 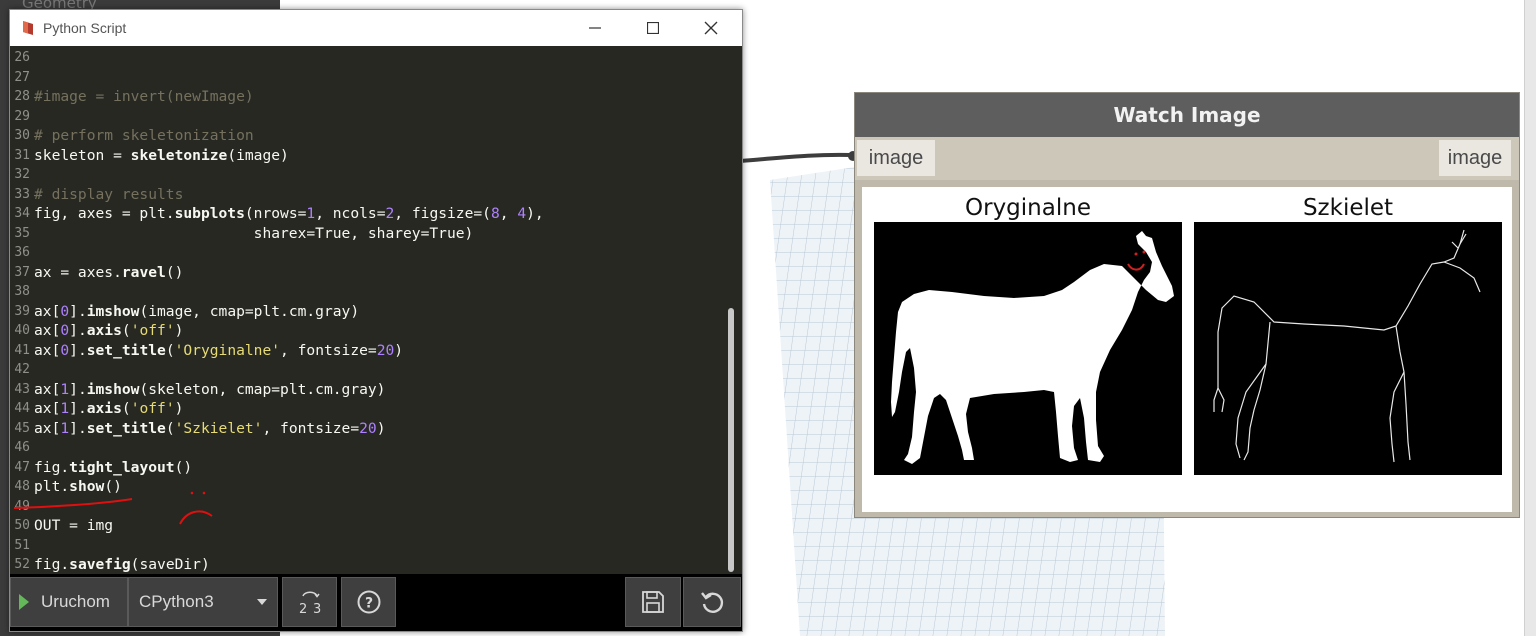 I want to click on maximize-icon, so click(x=653, y=28).